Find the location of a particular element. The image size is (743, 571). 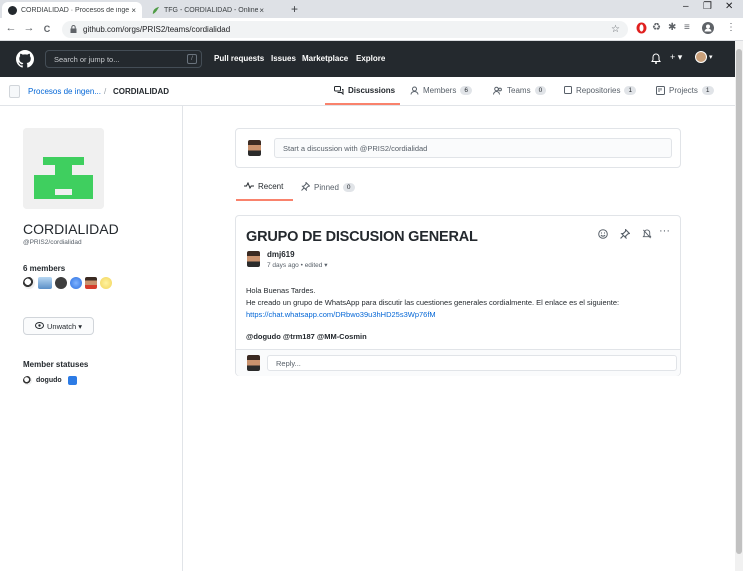

tab-label: Repositories is located at coordinates (598, 90).